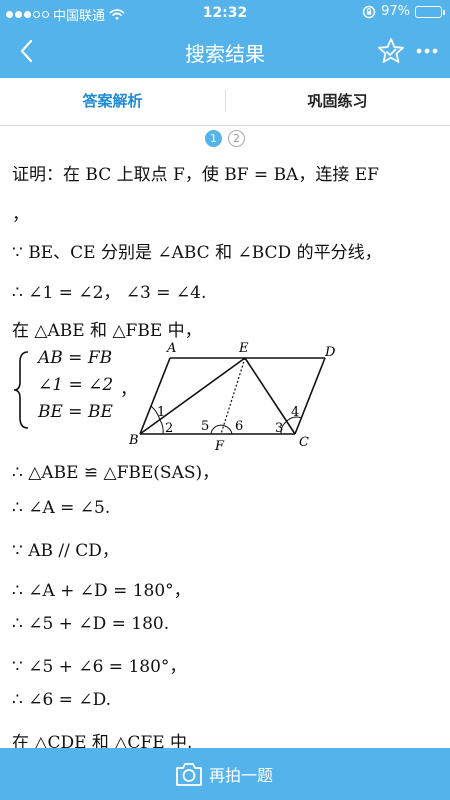 This screenshot has height=800, width=450. I want to click on page-dot-2: 2, so click(236, 138).